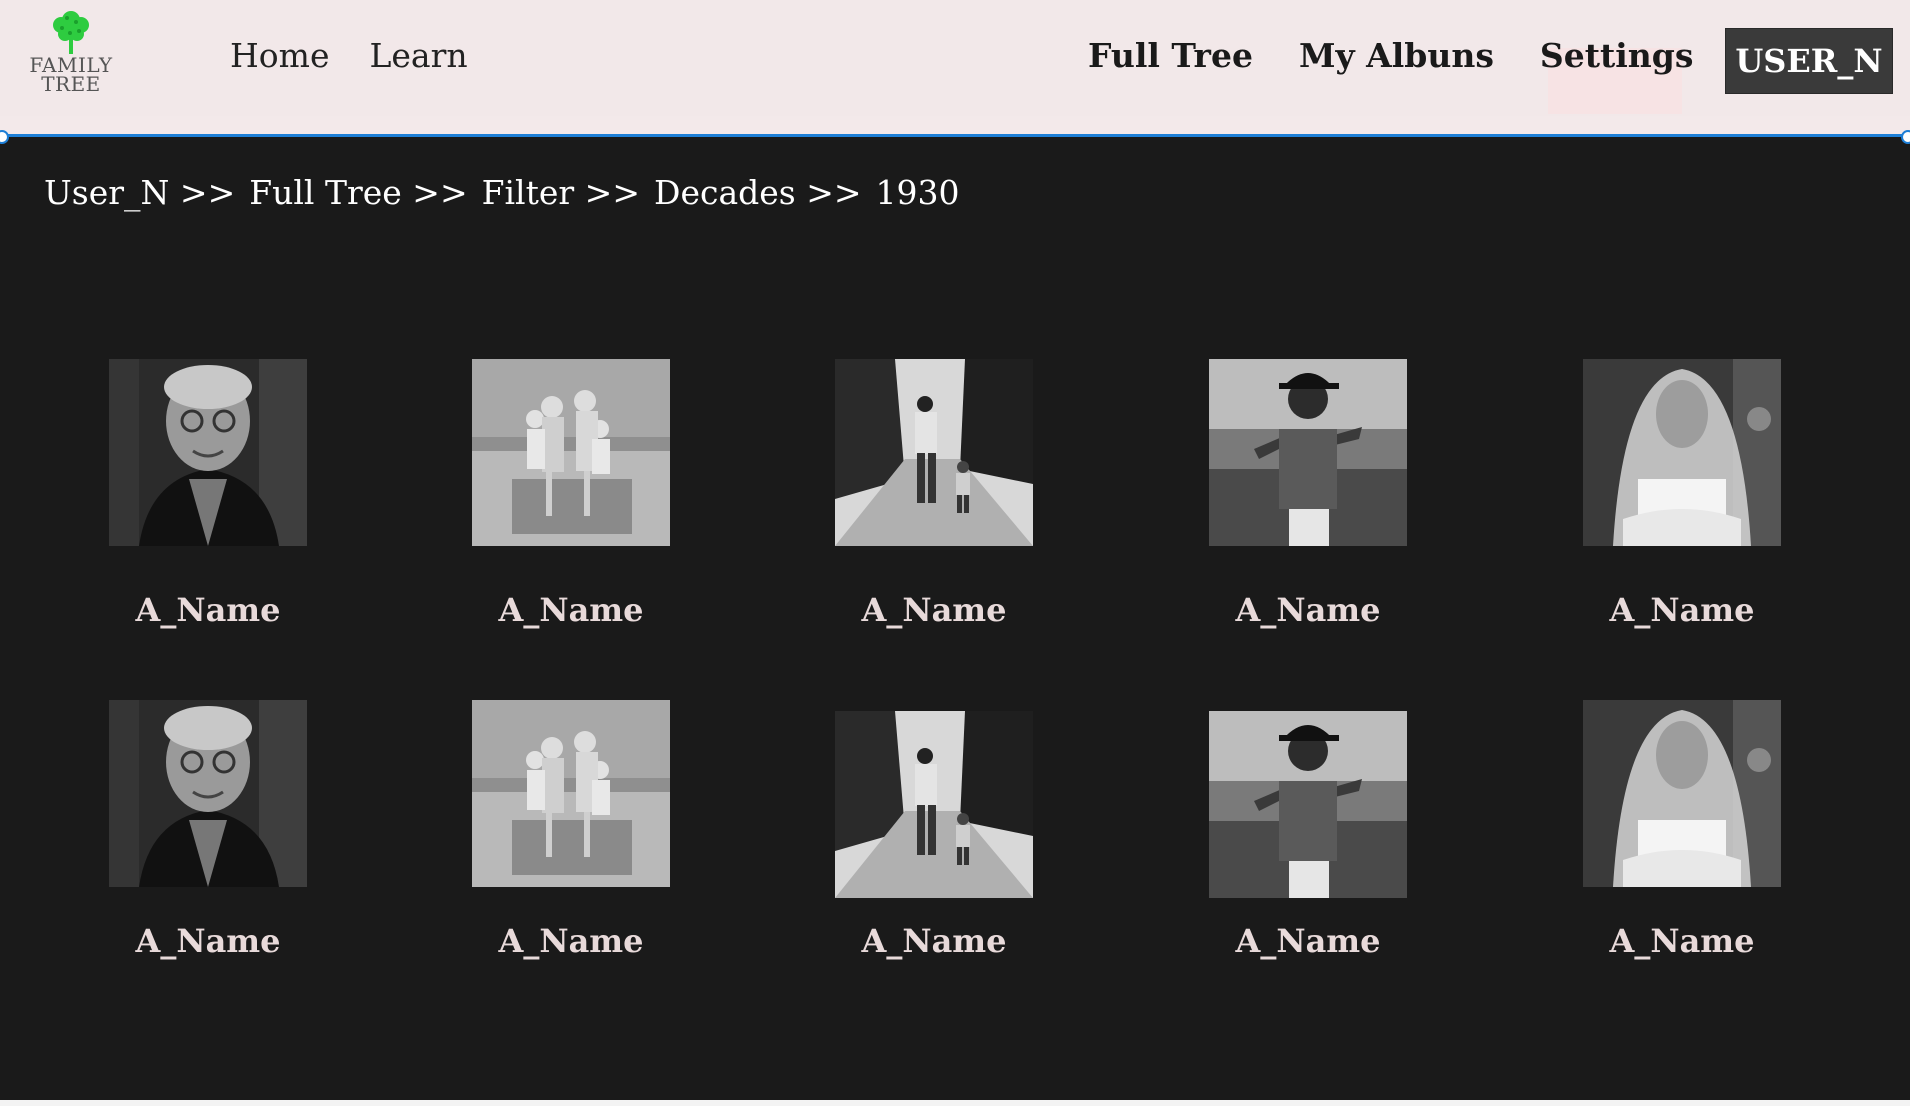 This screenshot has width=1910, height=1106. What do you see at coordinates (1170, 55) in the screenshot?
I see `nav-full-tree: Full Tree` at bounding box center [1170, 55].